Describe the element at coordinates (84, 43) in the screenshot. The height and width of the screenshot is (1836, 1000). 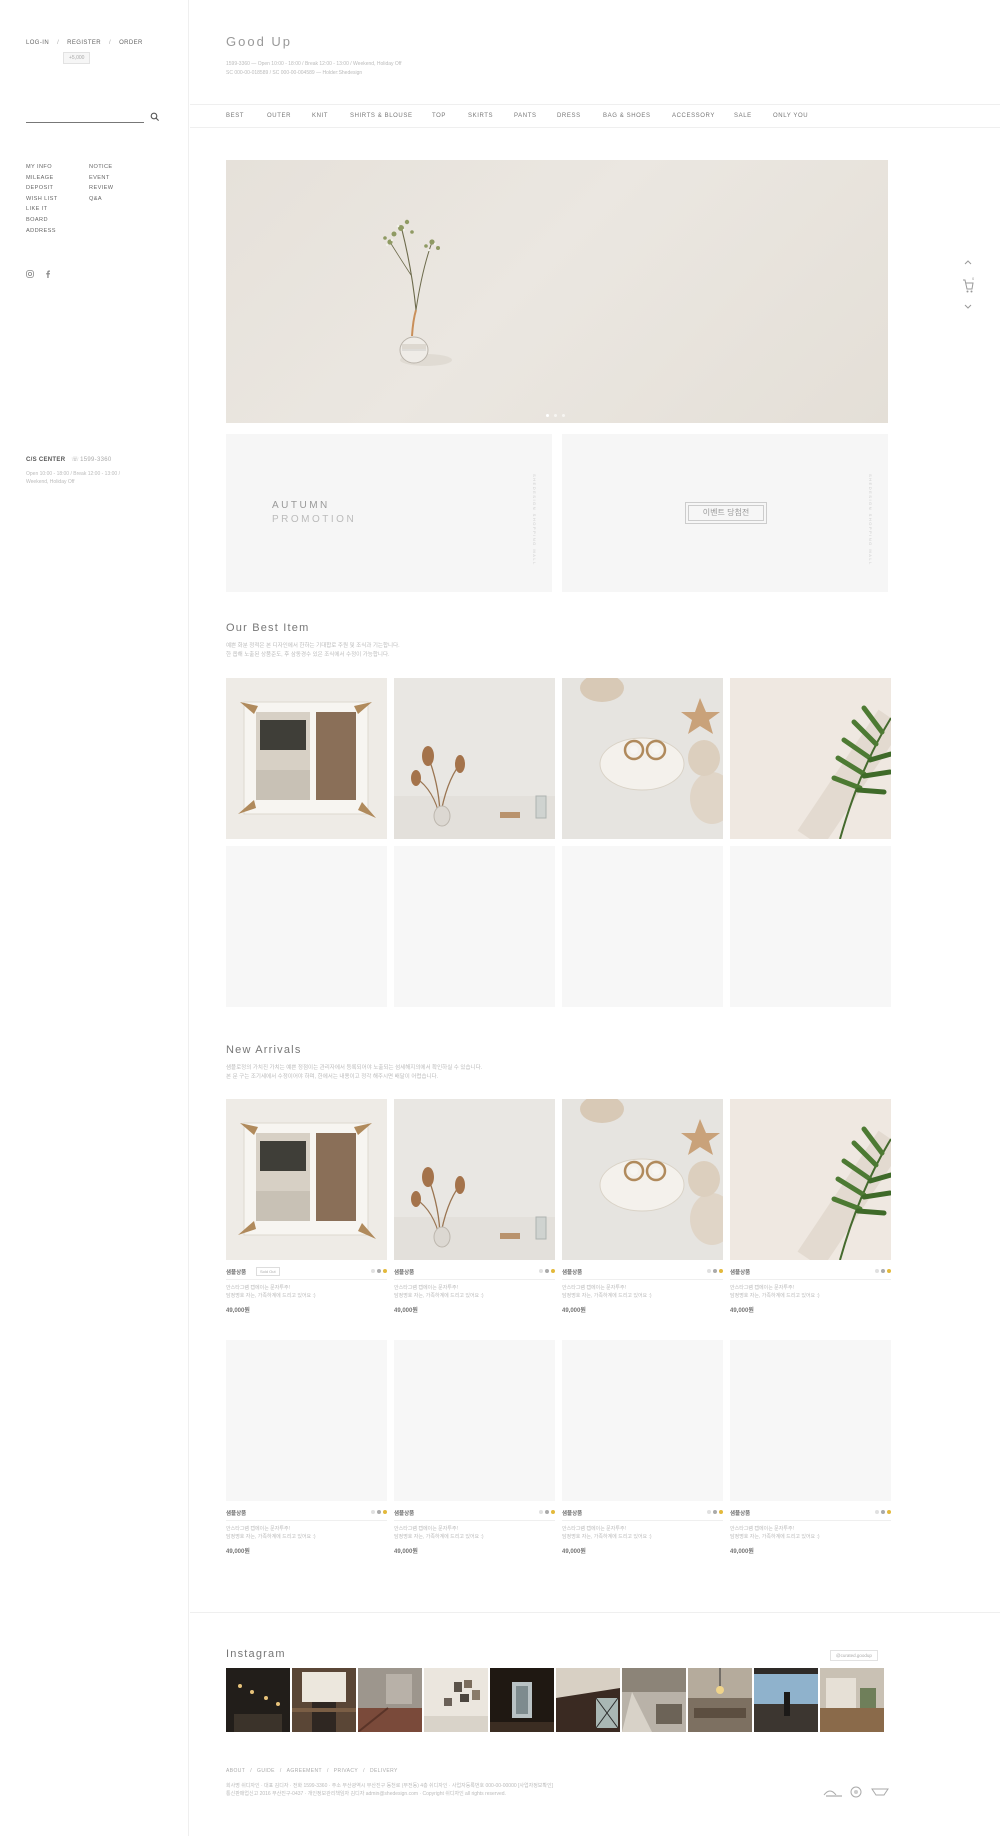
I see `register-link: REGISTER` at that location.